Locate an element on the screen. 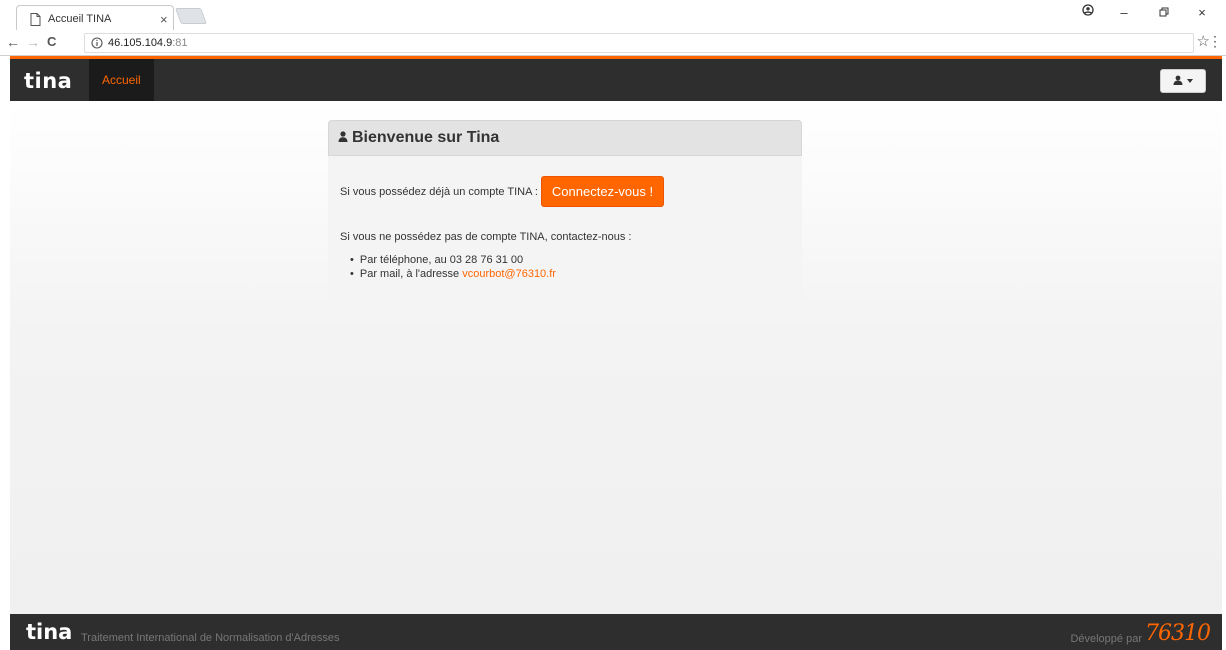  footer-brand-logo: tina is located at coordinates (49, 632).